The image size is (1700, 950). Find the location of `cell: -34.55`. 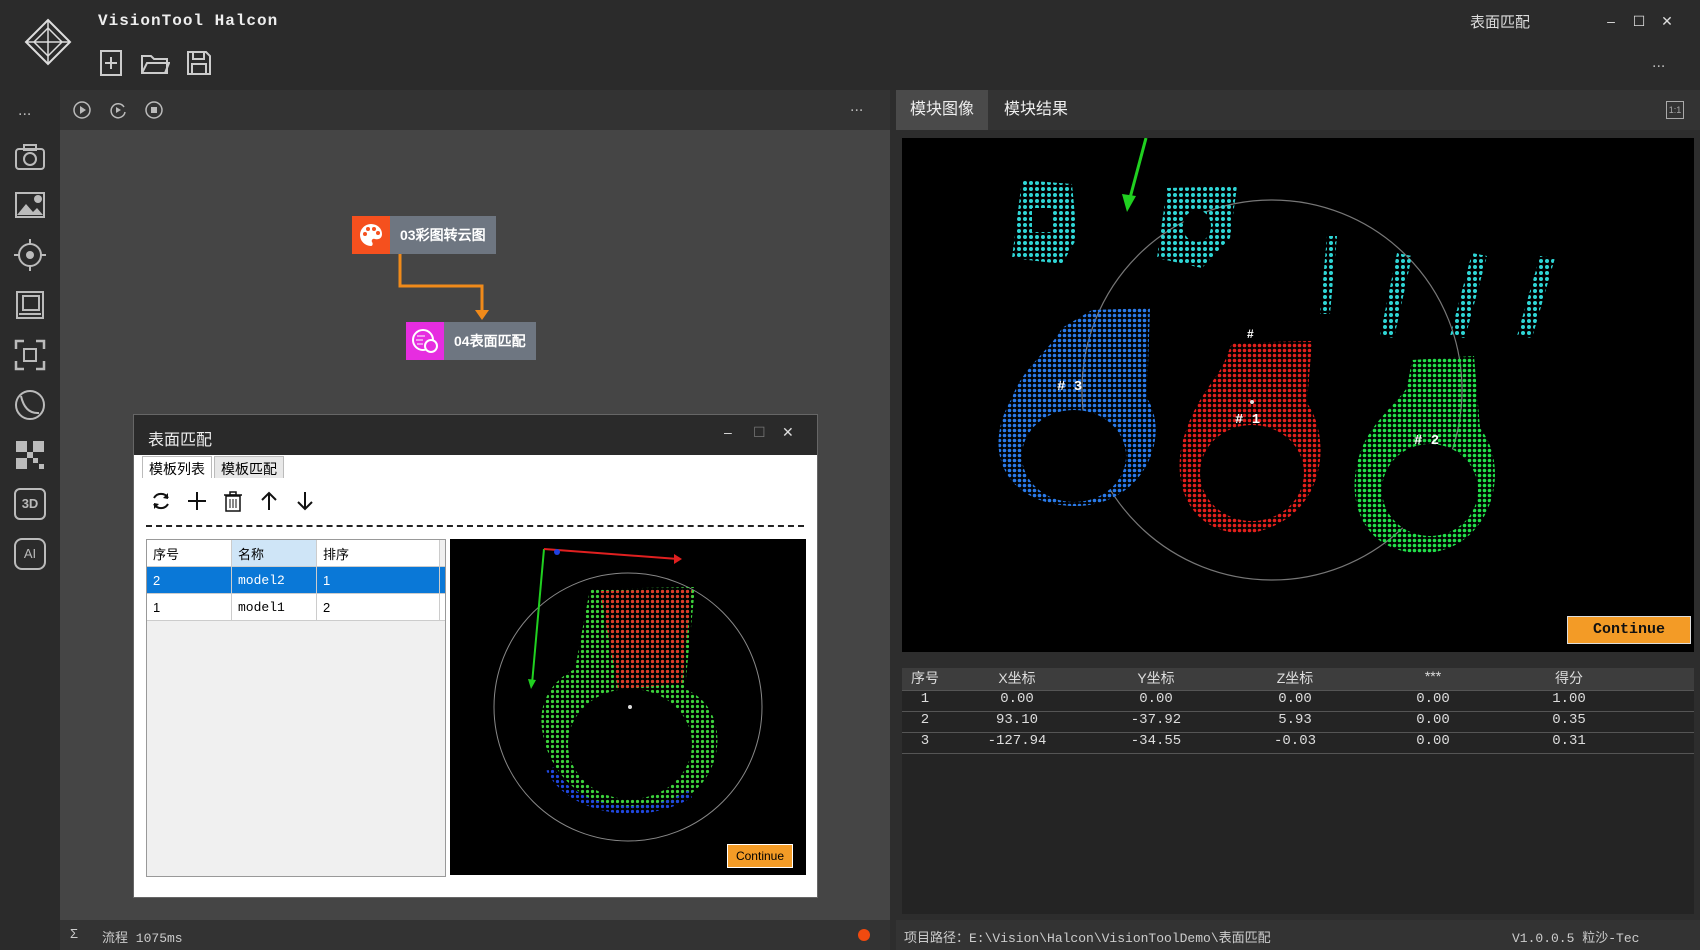

cell: -34.55 is located at coordinates (1156, 741).